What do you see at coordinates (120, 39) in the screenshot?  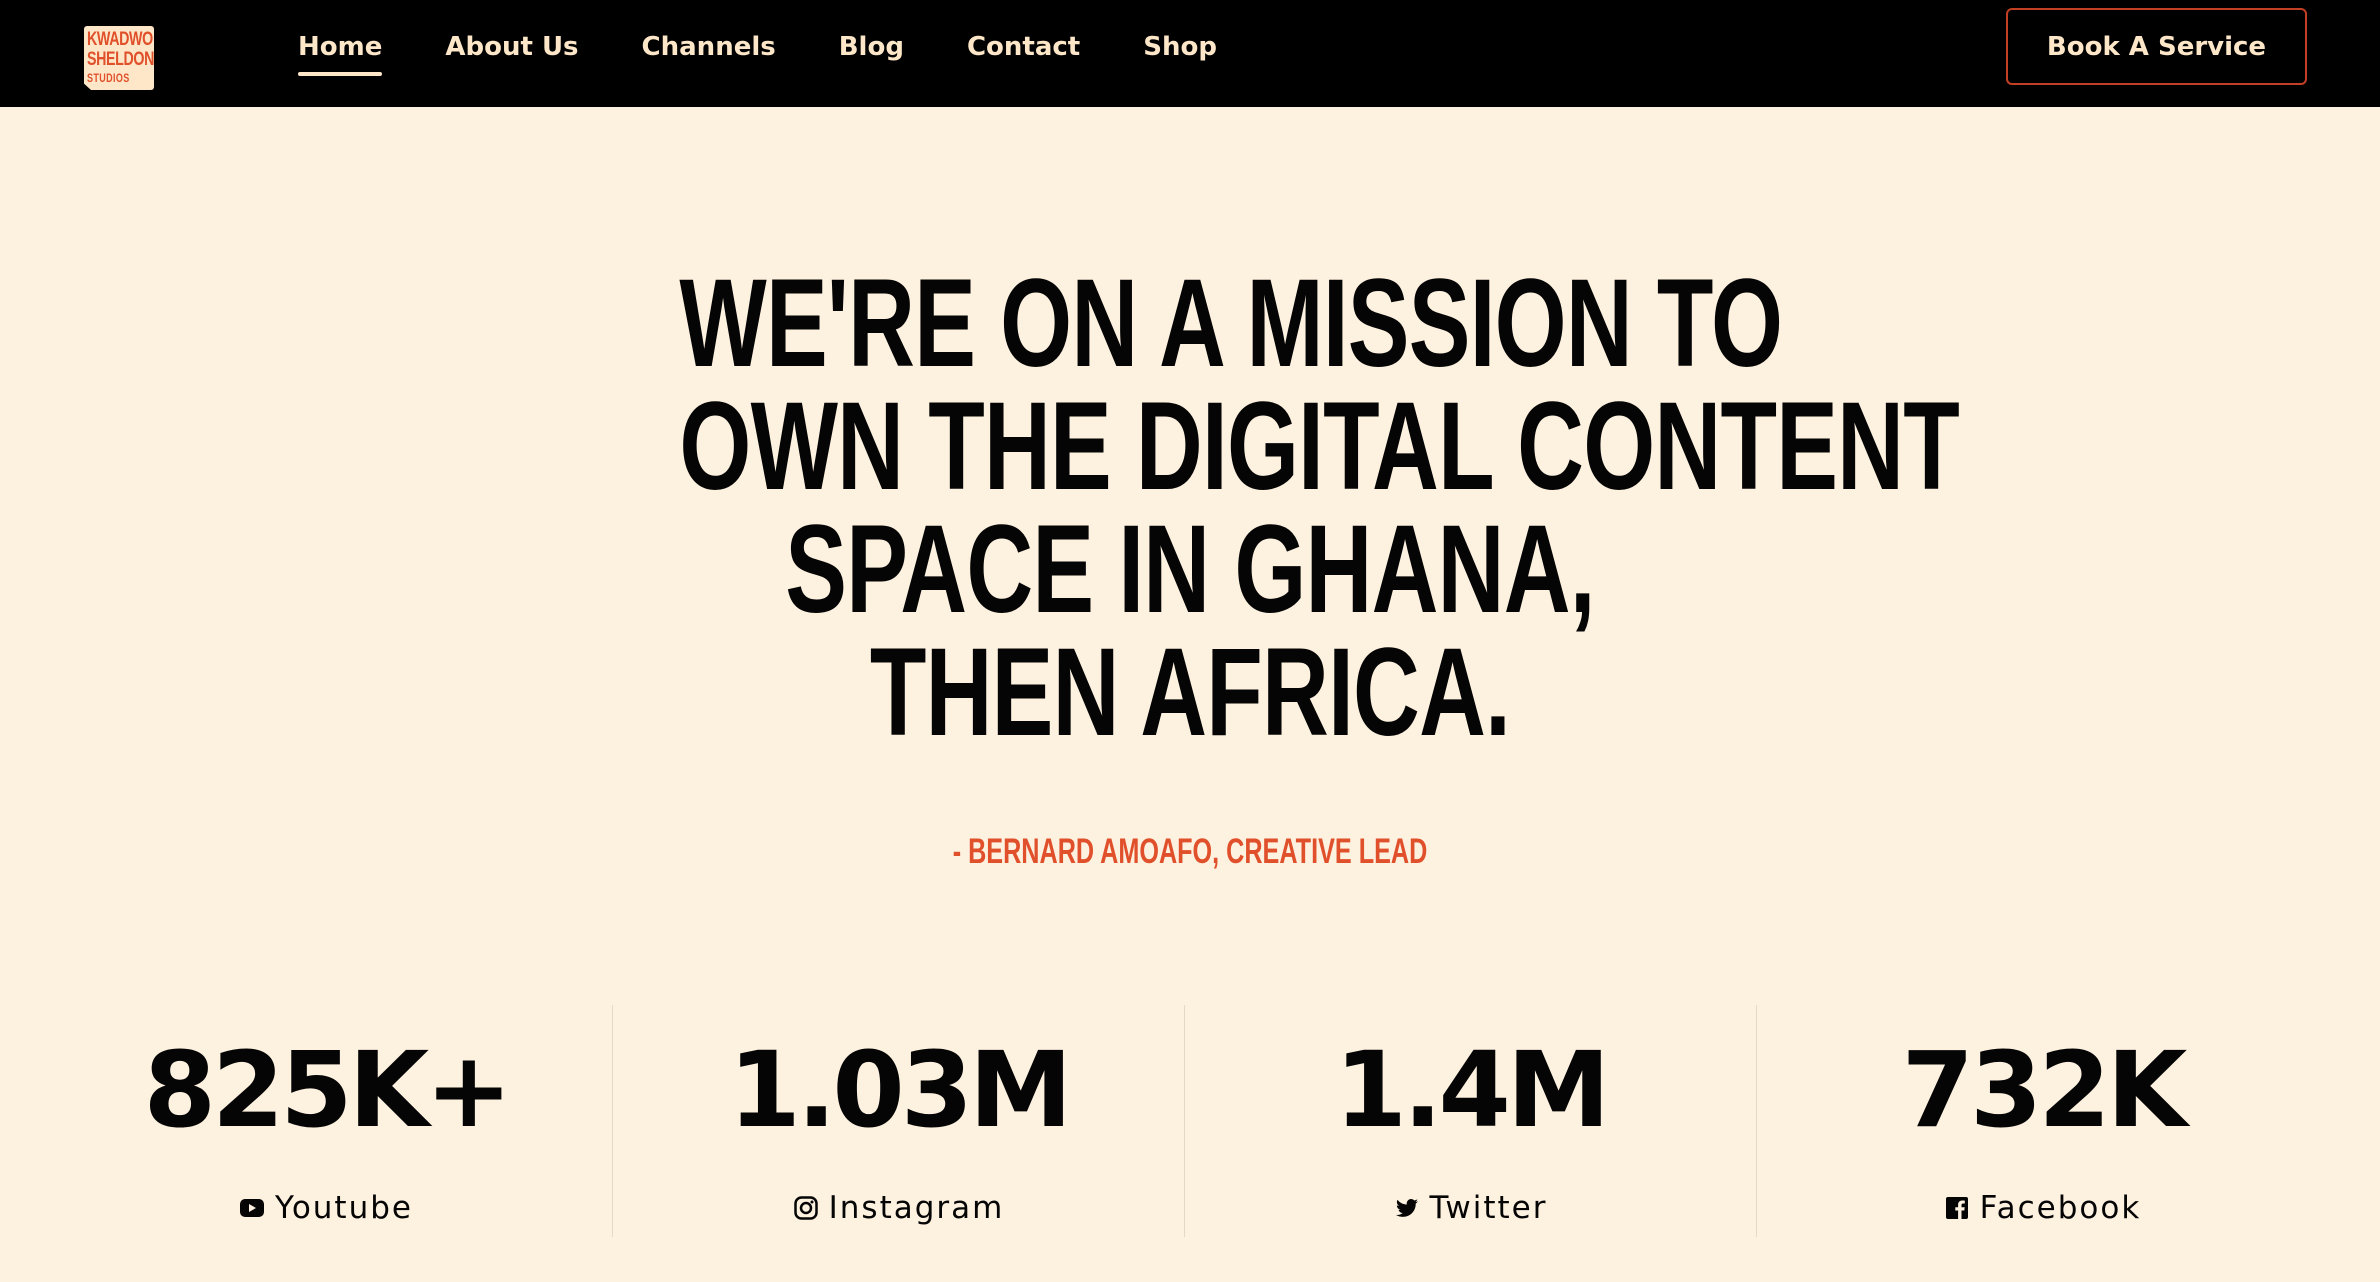 I see `logo-line-1: KWADWO` at bounding box center [120, 39].